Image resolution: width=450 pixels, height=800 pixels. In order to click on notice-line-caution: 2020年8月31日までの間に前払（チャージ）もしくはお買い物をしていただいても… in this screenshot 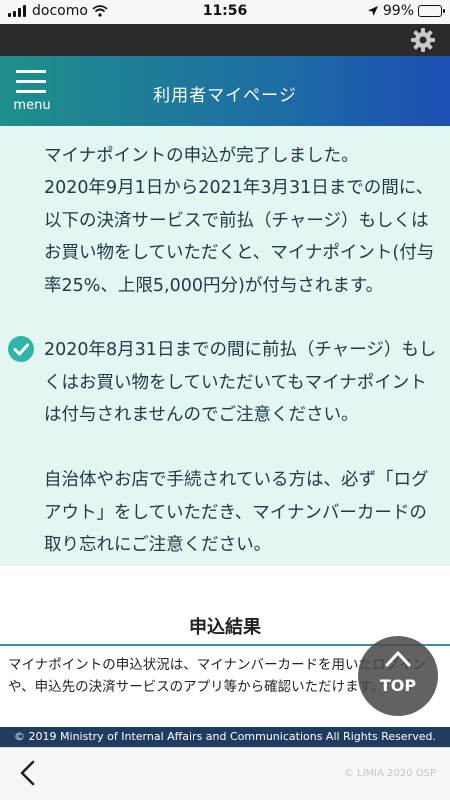, I will do `click(240, 382)`.